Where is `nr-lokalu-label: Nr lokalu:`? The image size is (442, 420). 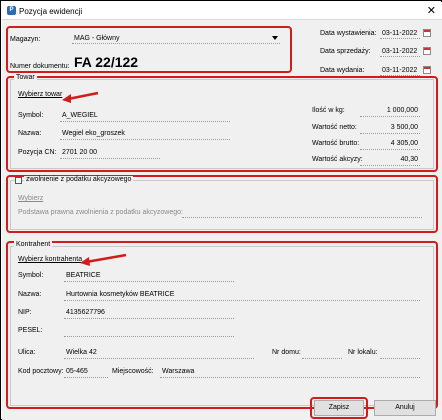
nr-lokalu-label: Nr lokalu: is located at coordinates (363, 352).